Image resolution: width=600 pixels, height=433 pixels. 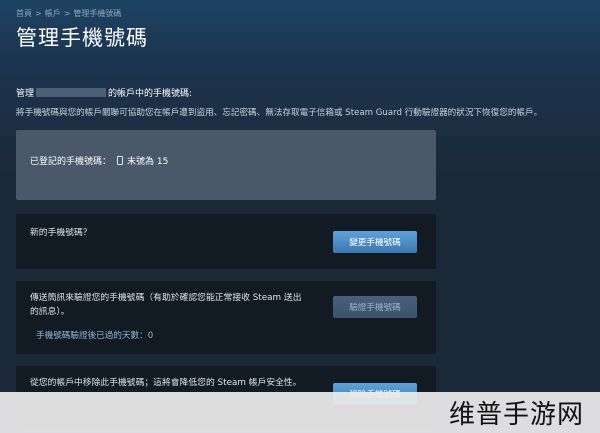 What do you see at coordinates (166, 383) in the screenshot?
I see `remove-number-text: 從您的帳戶中移除此手機號碼；這將會降低您的 Steam 帳戶安全性。` at bounding box center [166, 383].